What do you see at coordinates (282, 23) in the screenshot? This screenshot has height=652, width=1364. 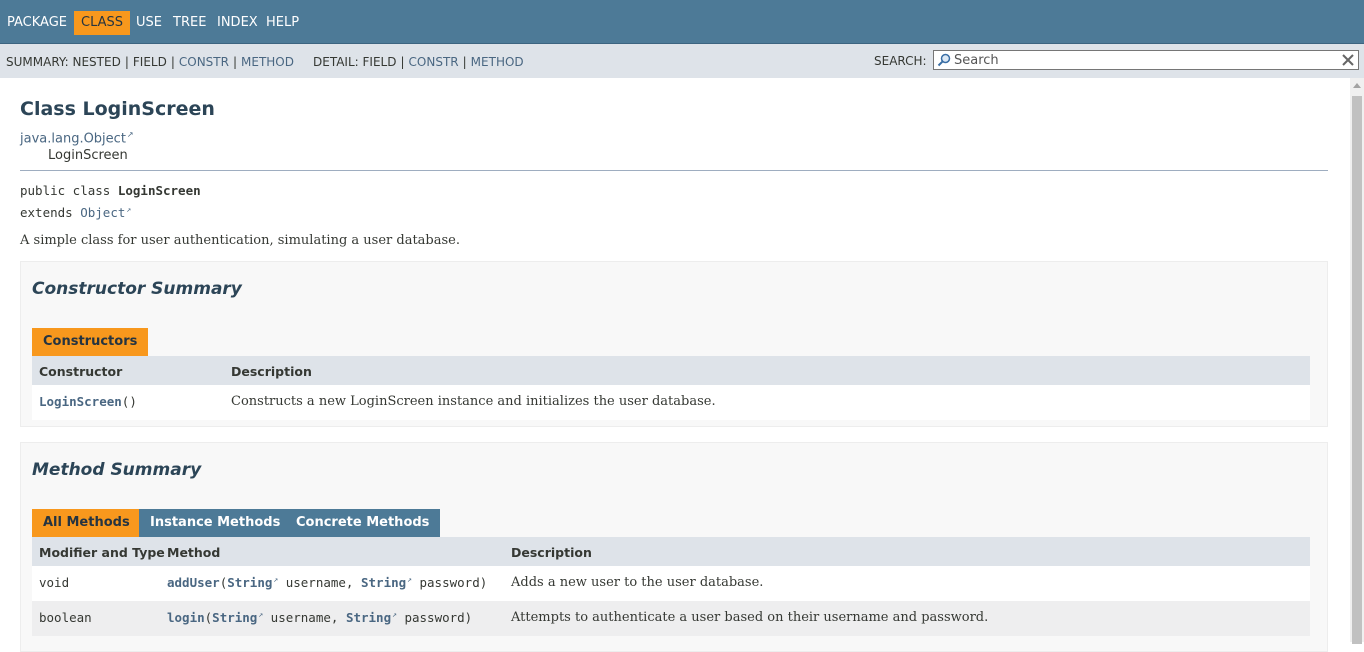 I see `nav-help: HELP` at bounding box center [282, 23].